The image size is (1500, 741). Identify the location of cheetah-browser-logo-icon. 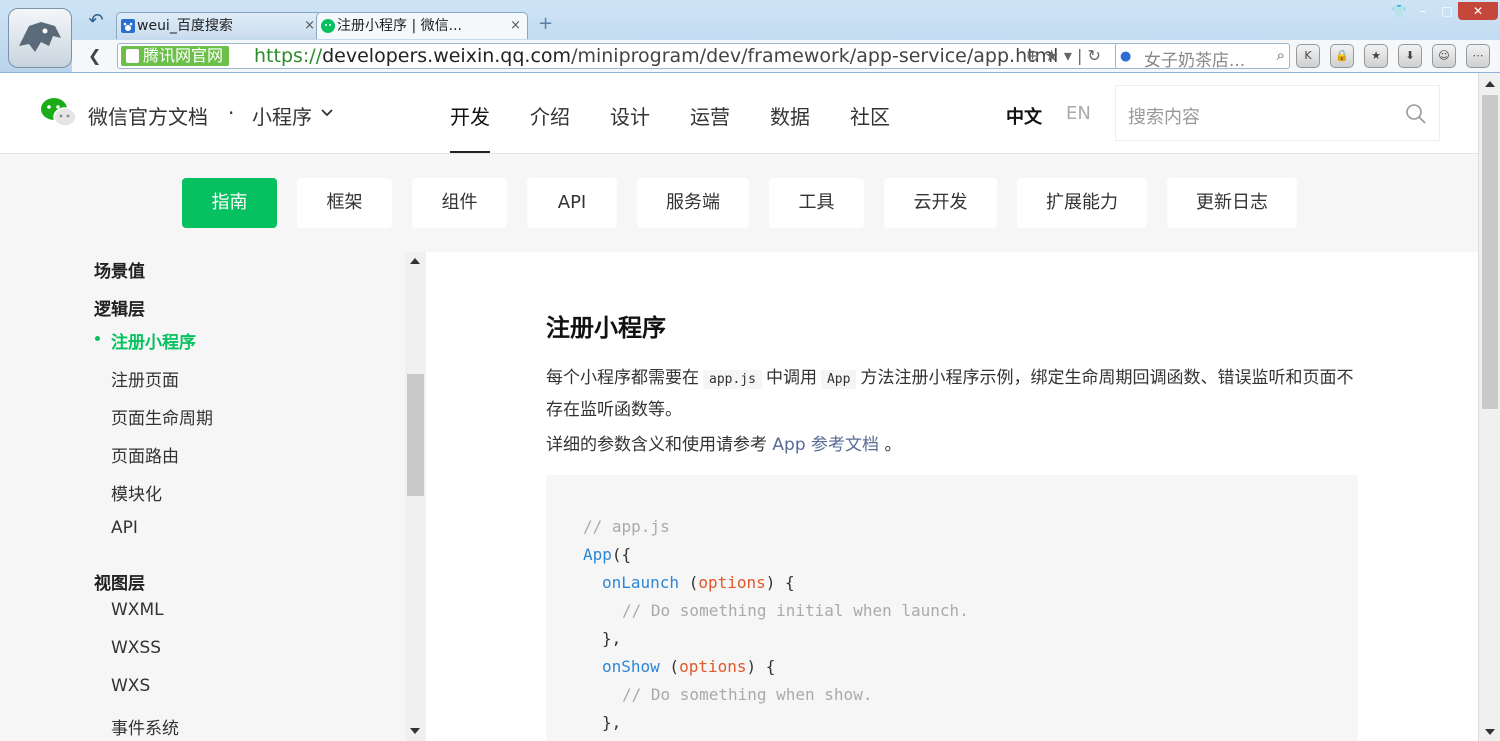
(40, 38).